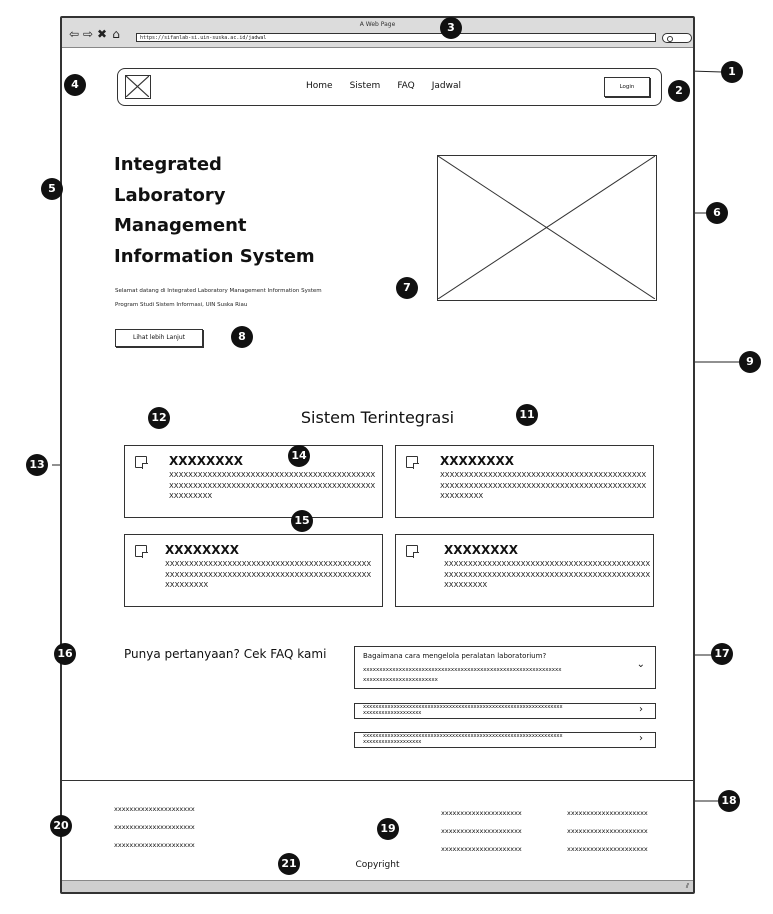  What do you see at coordinates (377, 24) in the screenshot?
I see `window-title: A Web Page` at bounding box center [377, 24].